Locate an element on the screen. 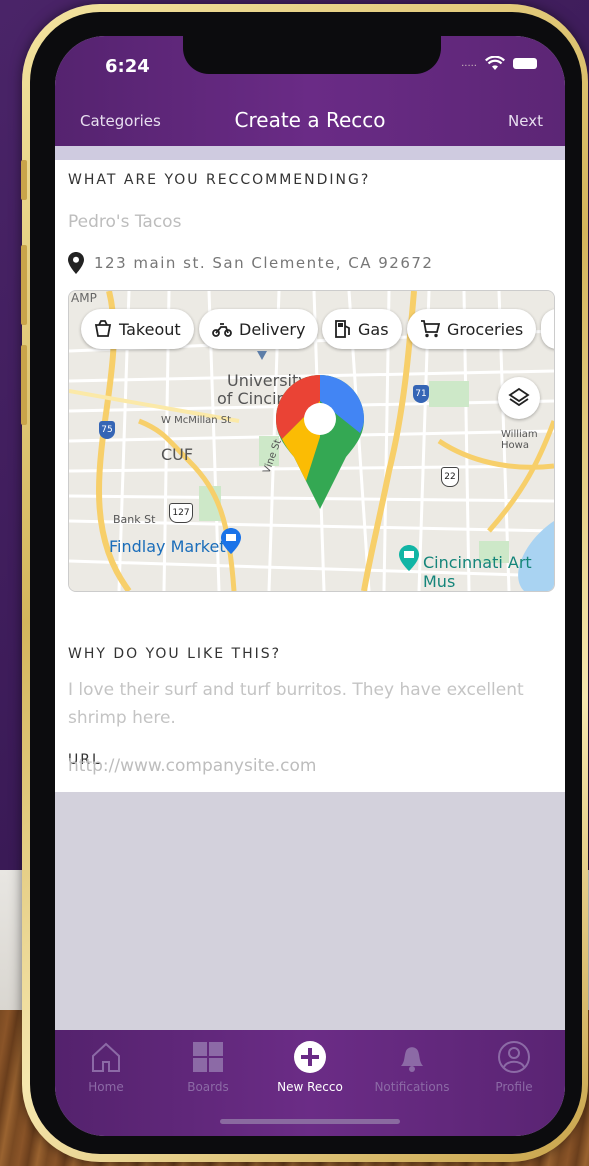 The height and width of the screenshot is (1166, 589). tab-label: Profile is located at coordinates (514, 1087).